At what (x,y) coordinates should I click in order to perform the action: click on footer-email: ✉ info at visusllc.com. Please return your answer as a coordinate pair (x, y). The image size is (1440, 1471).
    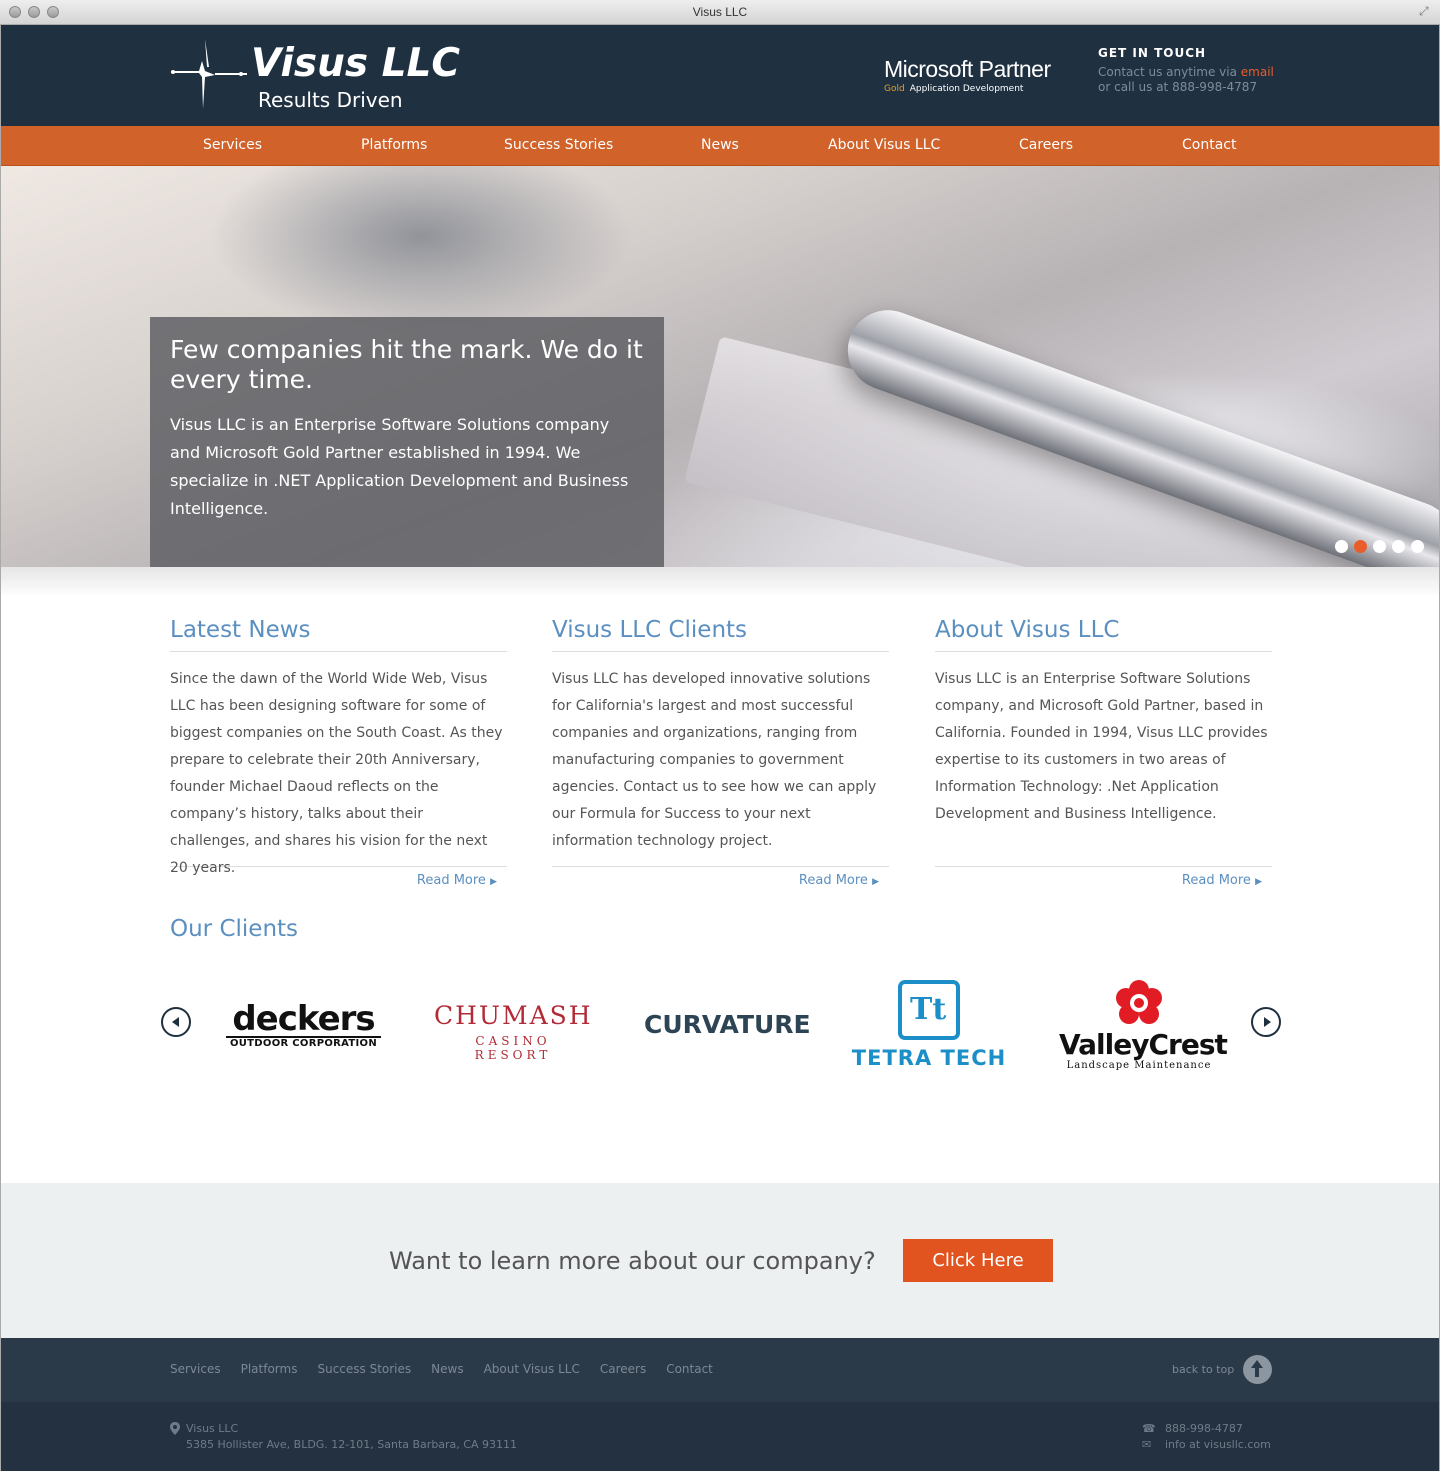
    Looking at the image, I should click on (1206, 1445).